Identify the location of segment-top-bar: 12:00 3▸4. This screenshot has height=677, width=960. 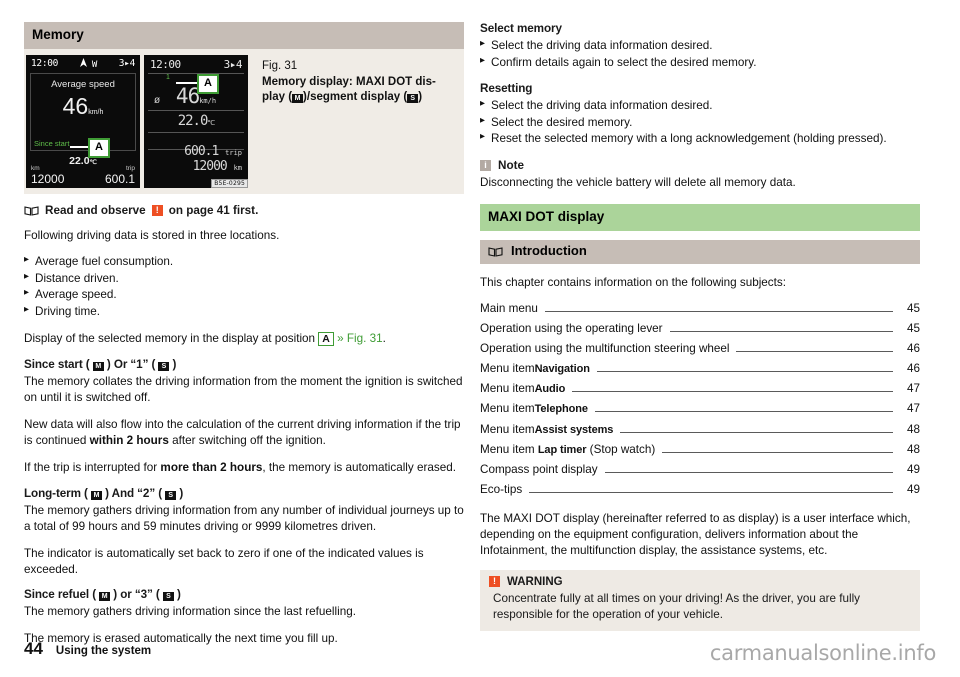
(196, 64).